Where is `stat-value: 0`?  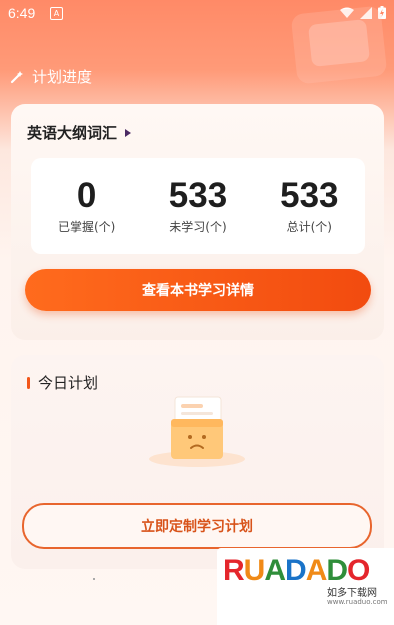 stat-value: 0 is located at coordinates (86, 195).